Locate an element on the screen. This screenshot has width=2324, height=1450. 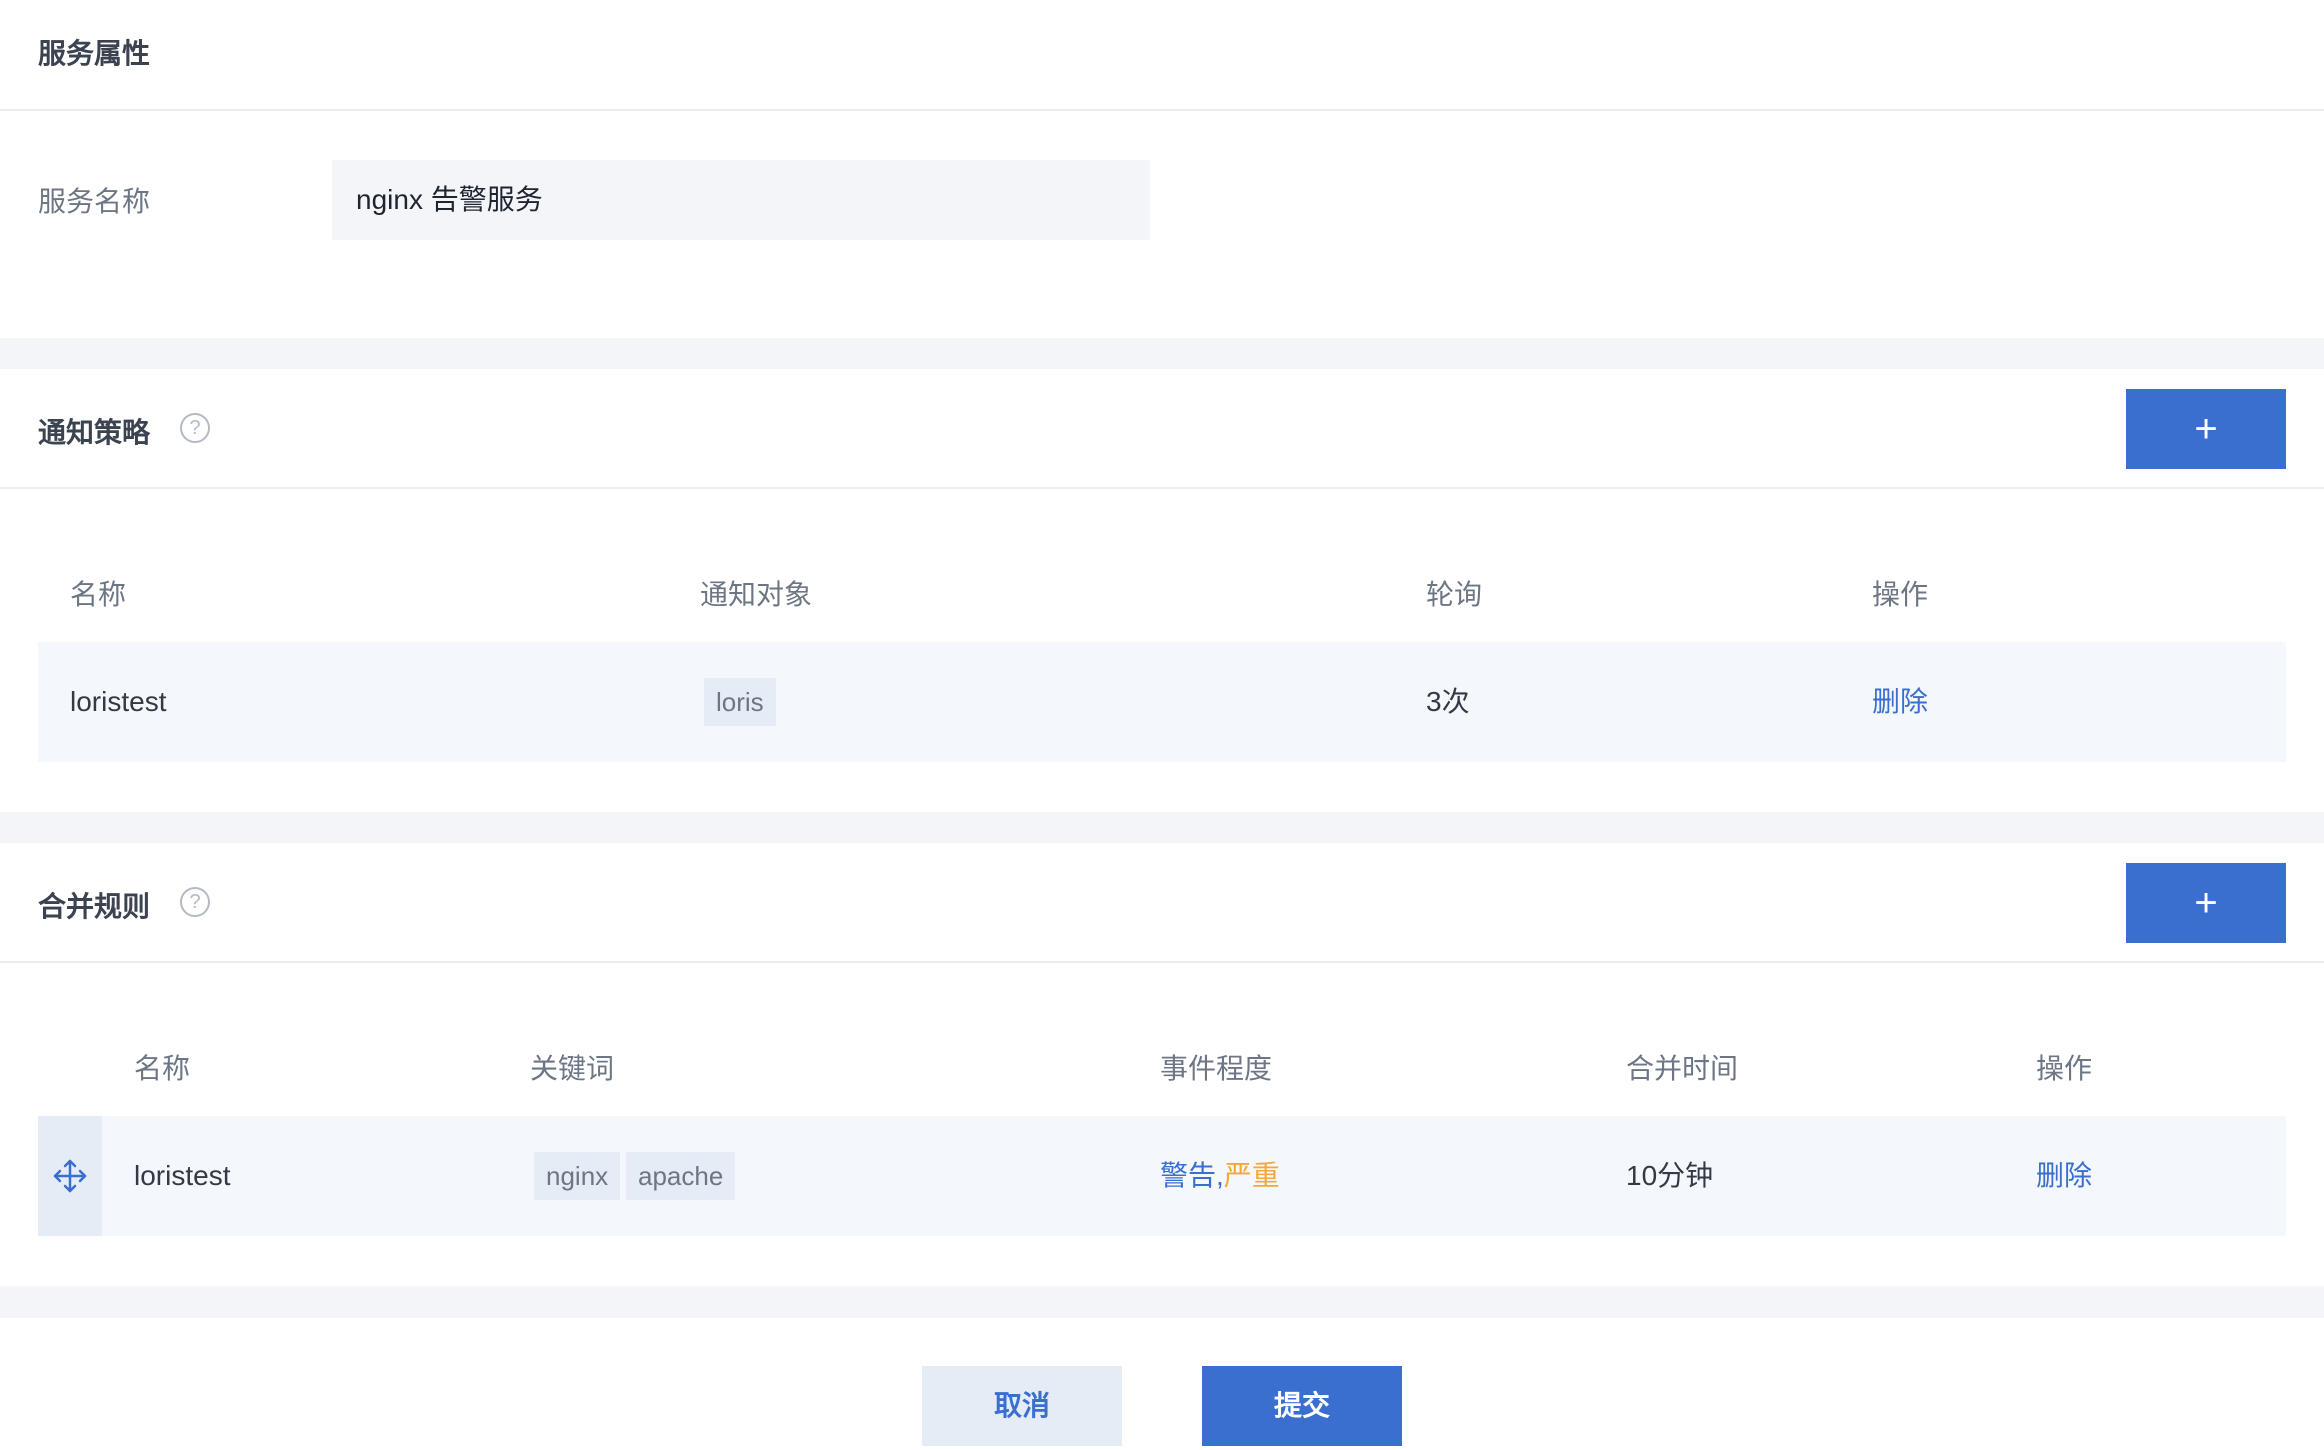
notify-header-name: 名称 is located at coordinates (98, 594).